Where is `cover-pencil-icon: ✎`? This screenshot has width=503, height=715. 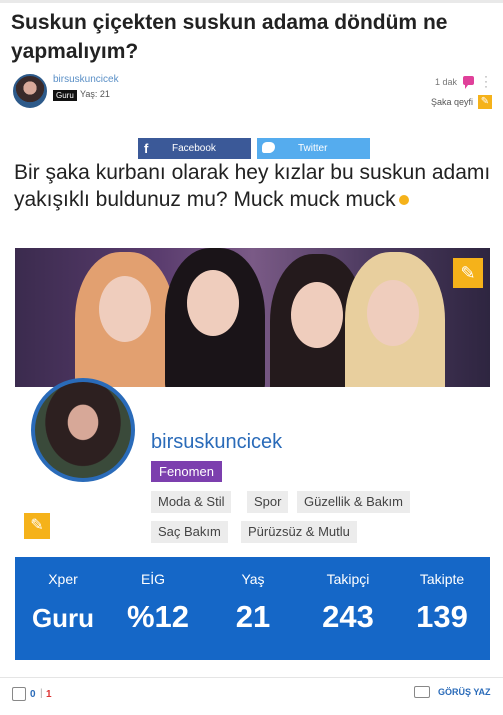 cover-pencil-icon: ✎ is located at coordinates (468, 273).